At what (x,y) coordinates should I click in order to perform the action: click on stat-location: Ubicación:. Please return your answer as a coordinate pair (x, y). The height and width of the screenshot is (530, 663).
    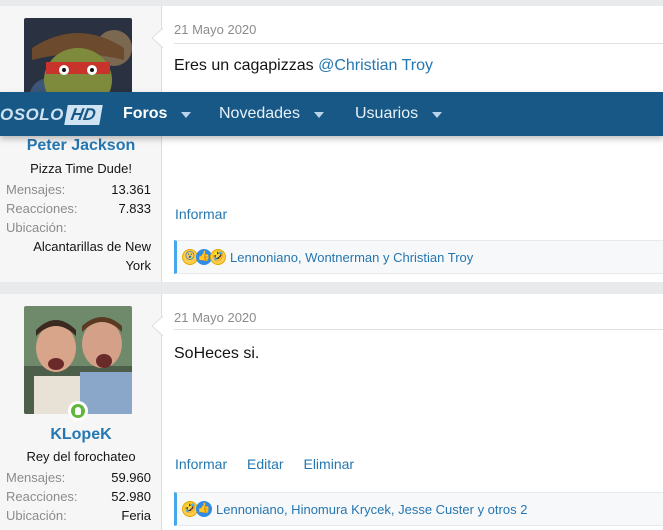
    Looking at the image, I should click on (78, 227).